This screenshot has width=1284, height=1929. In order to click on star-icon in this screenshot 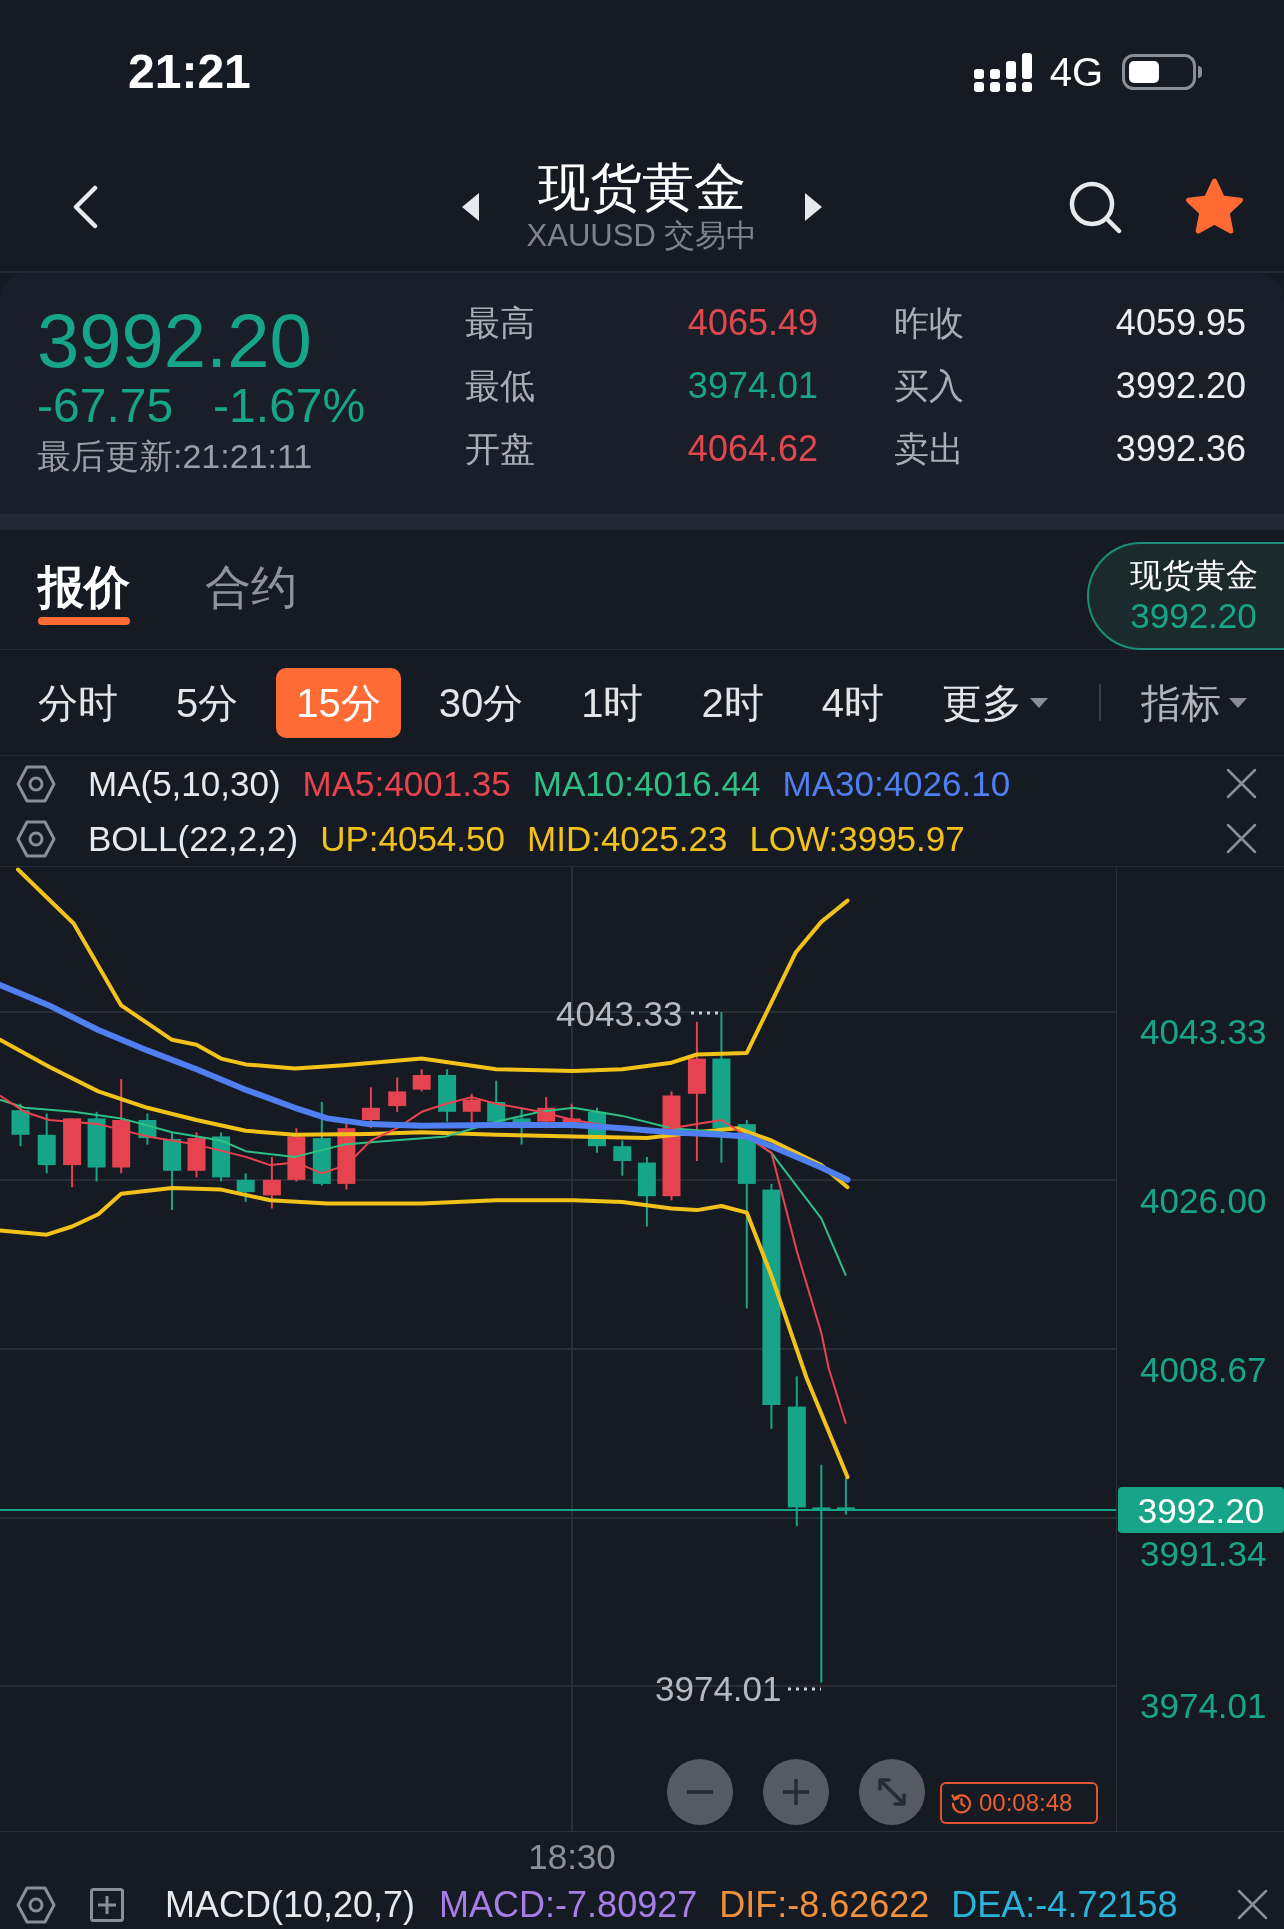, I will do `click(1214, 206)`.